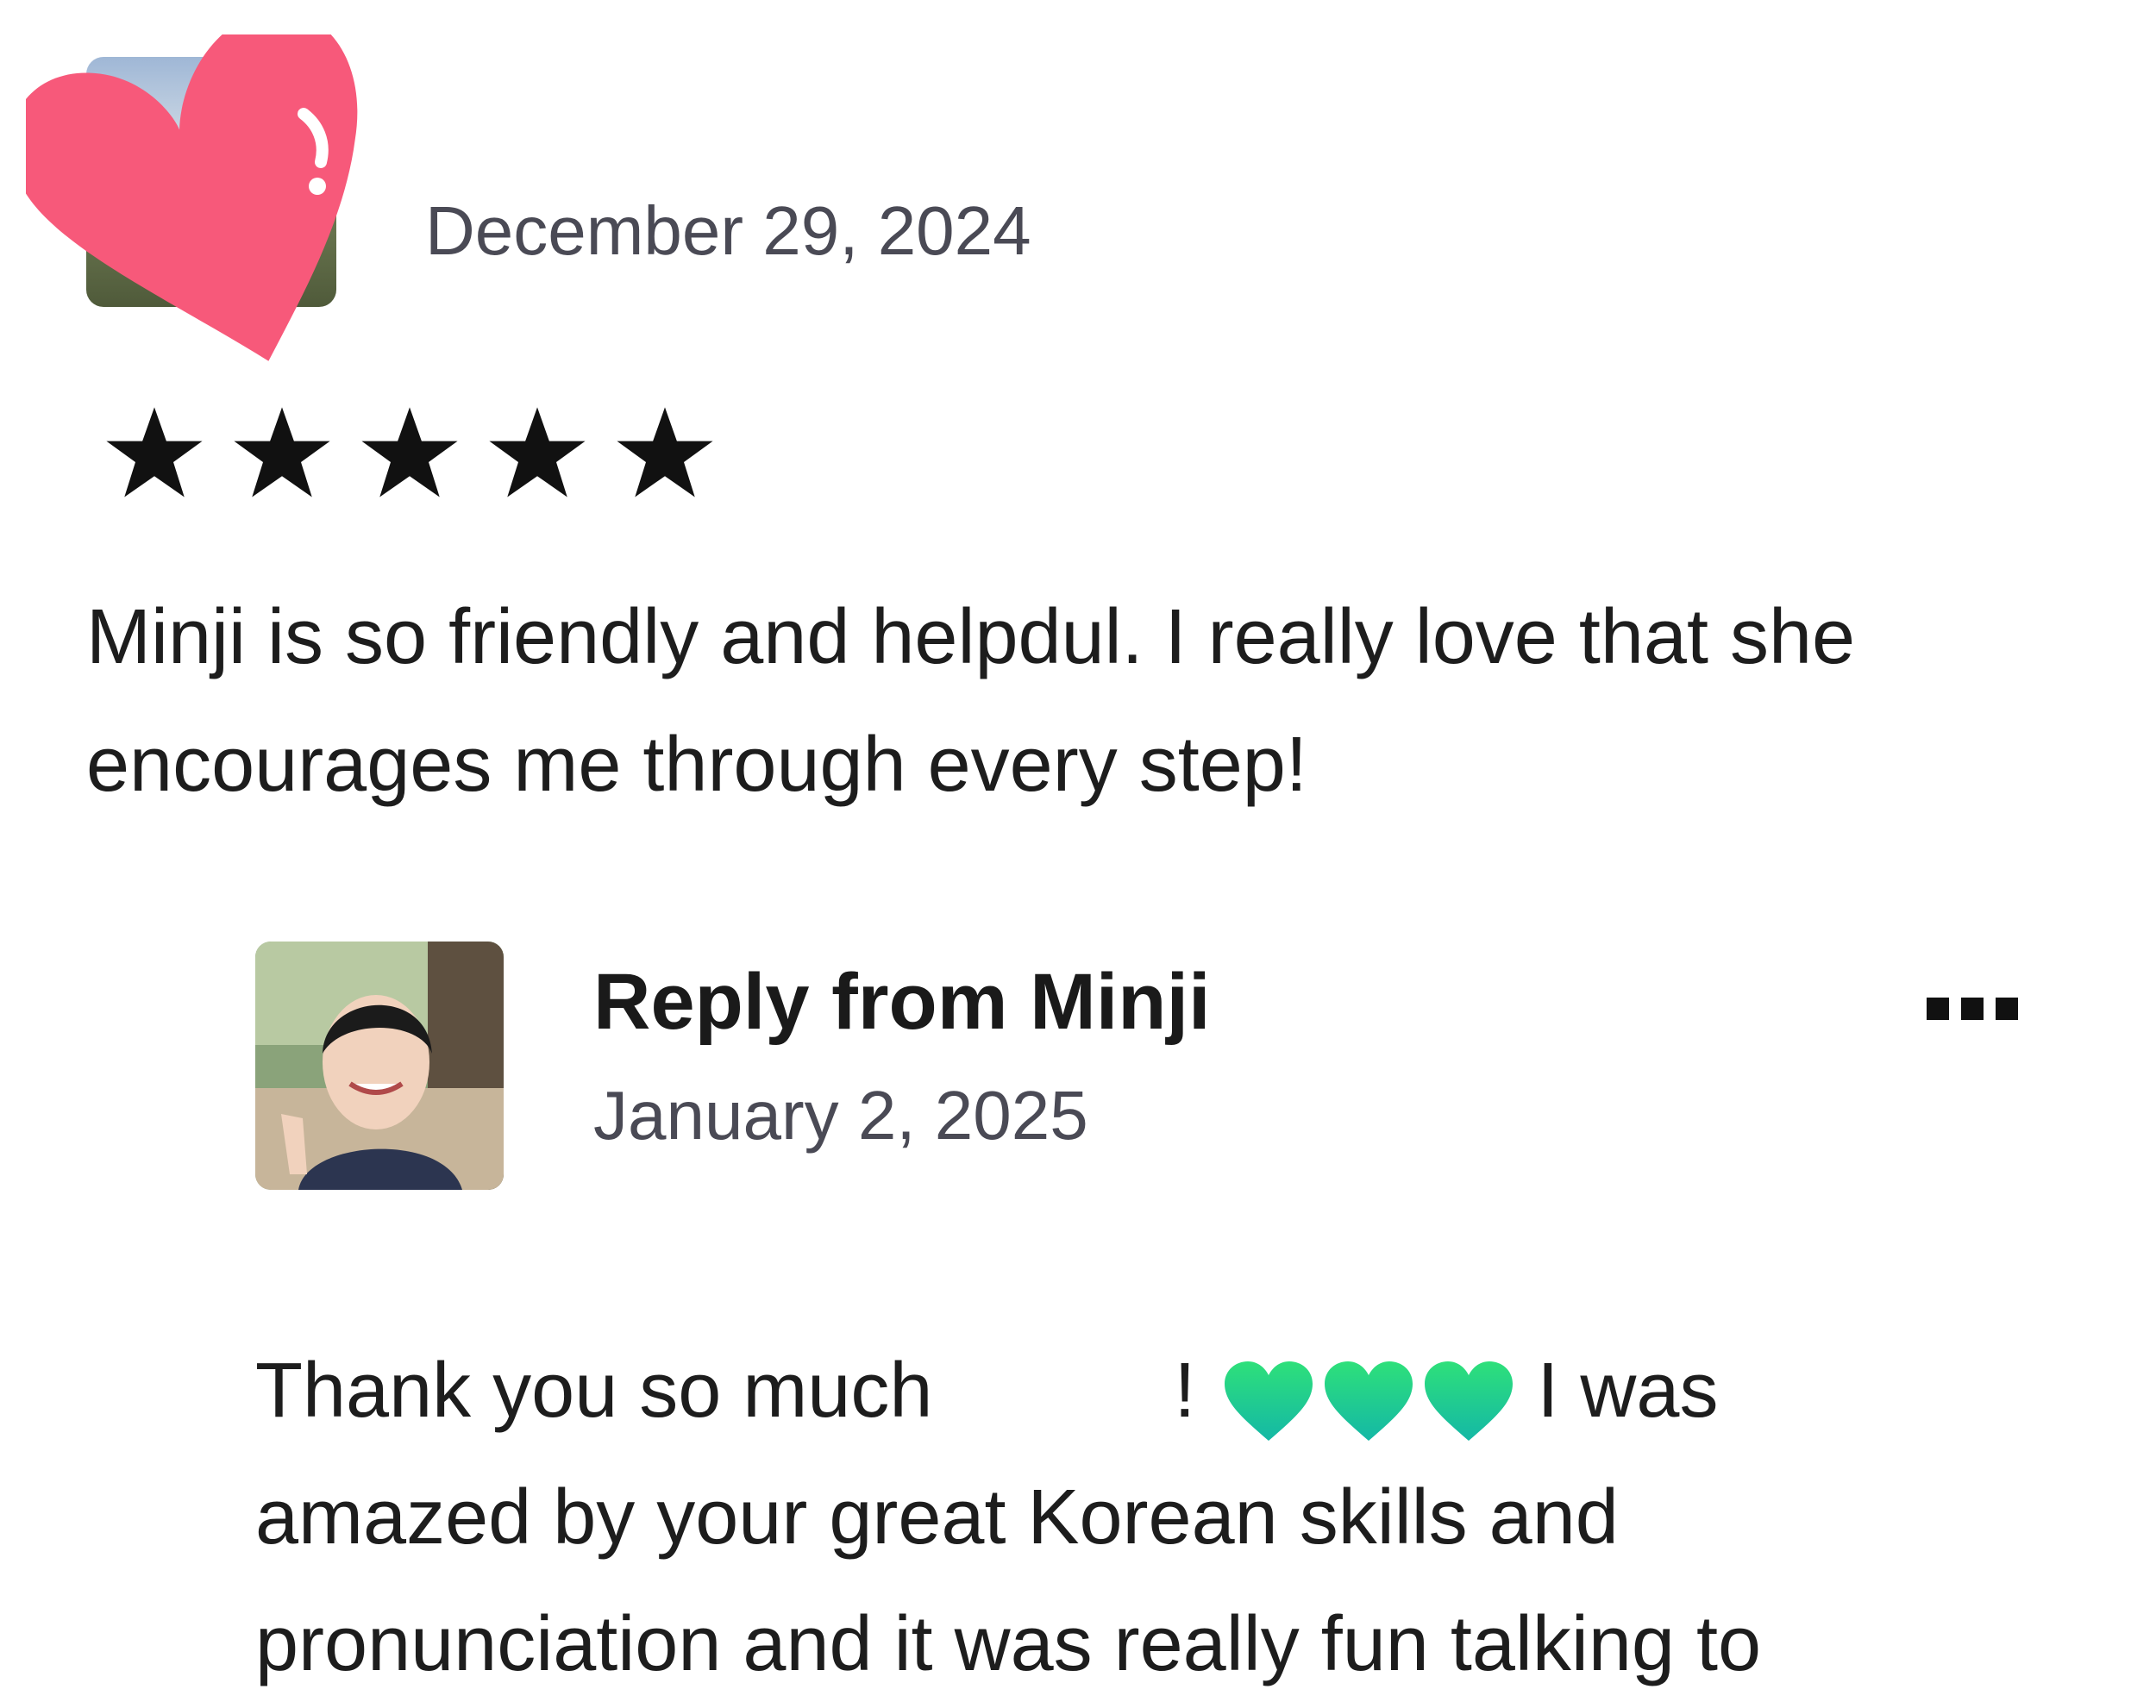  I want to click on reply-line: Thank you so much! I was, so click(1117, 1391).